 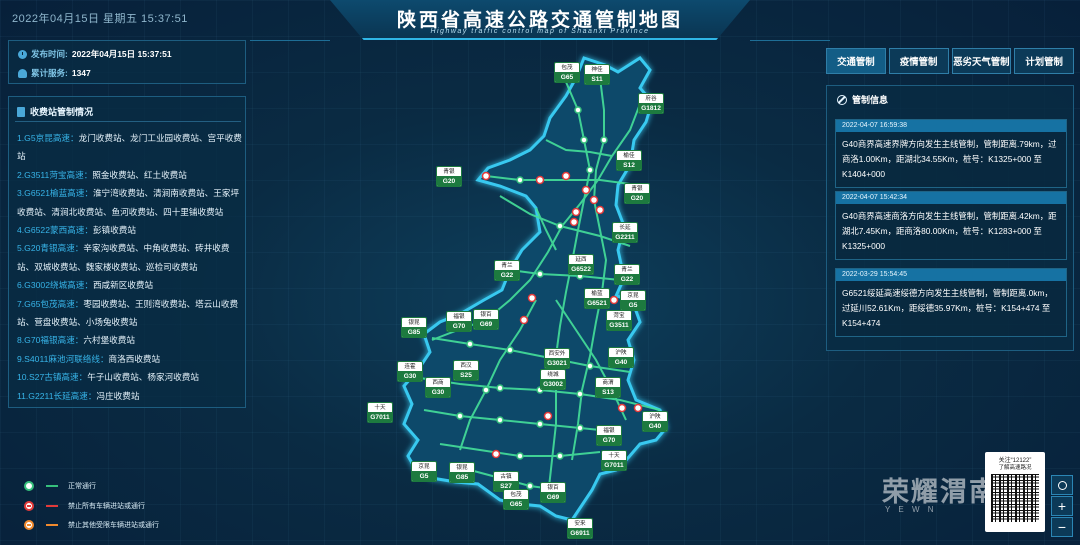 What do you see at coordinates (856, 61) in the screenshot?
I see `tab-traffic-control: 交通管制` at bounding box center [856, 61].